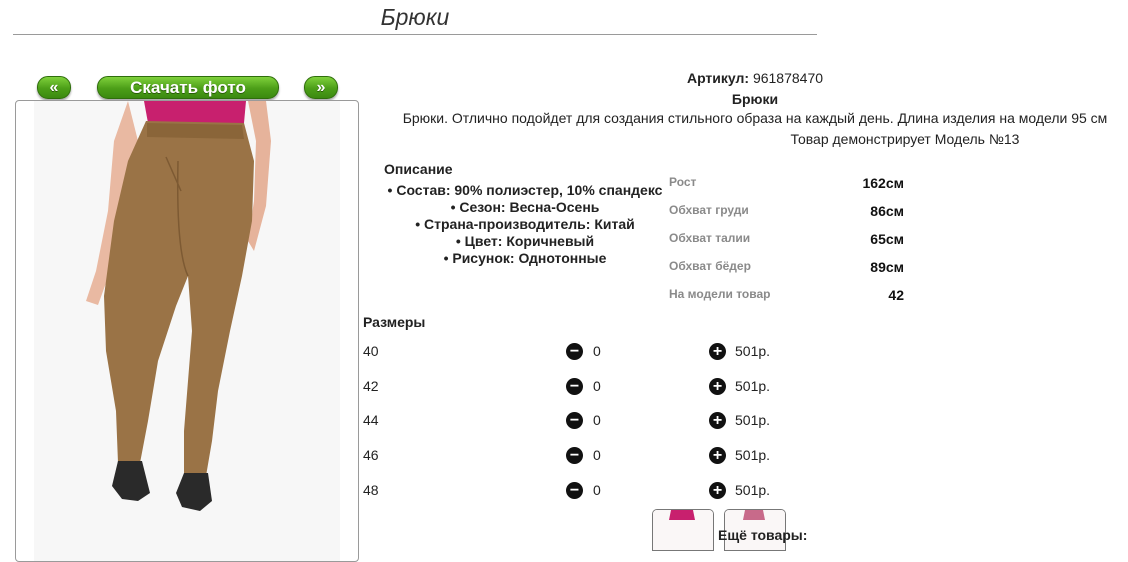 This screenshot has width=1128, height=562. I want to click on measurement-value: 65см, so click(887, 239).